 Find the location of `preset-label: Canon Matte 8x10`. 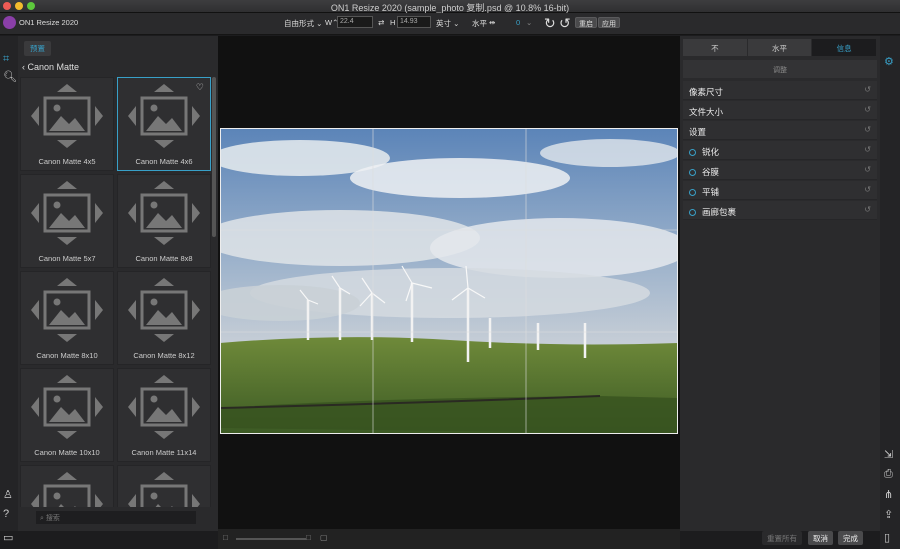

preset-label: Canon Matte 8x10 is located at coordinates (67, 355).